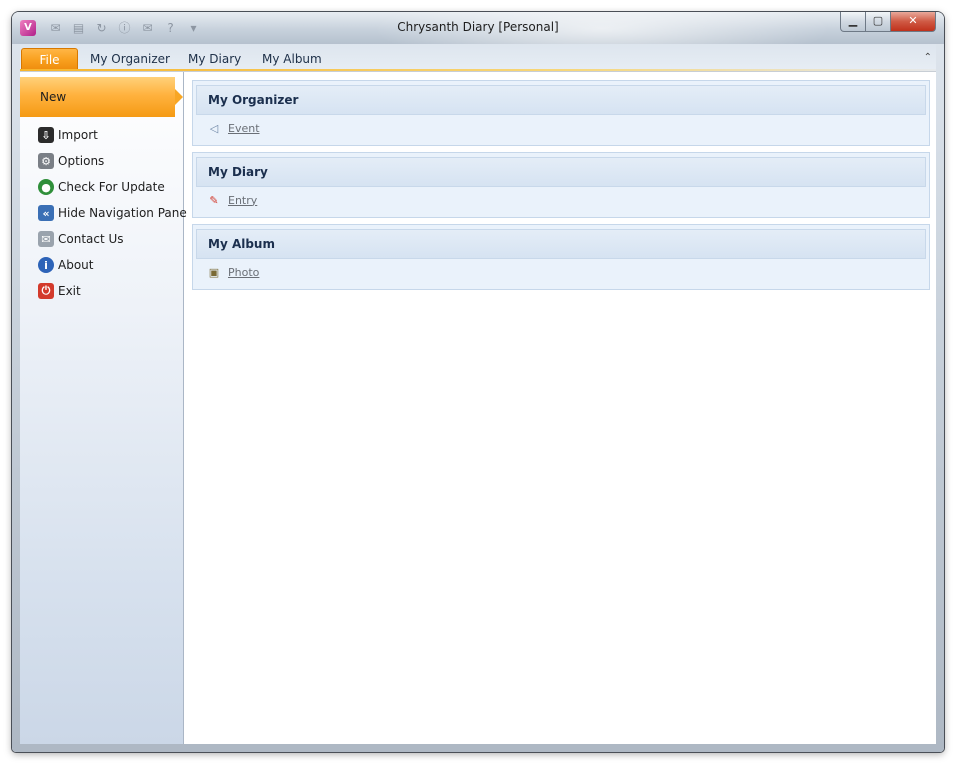  I want to click on group-header: My Album, so click(561, 244).